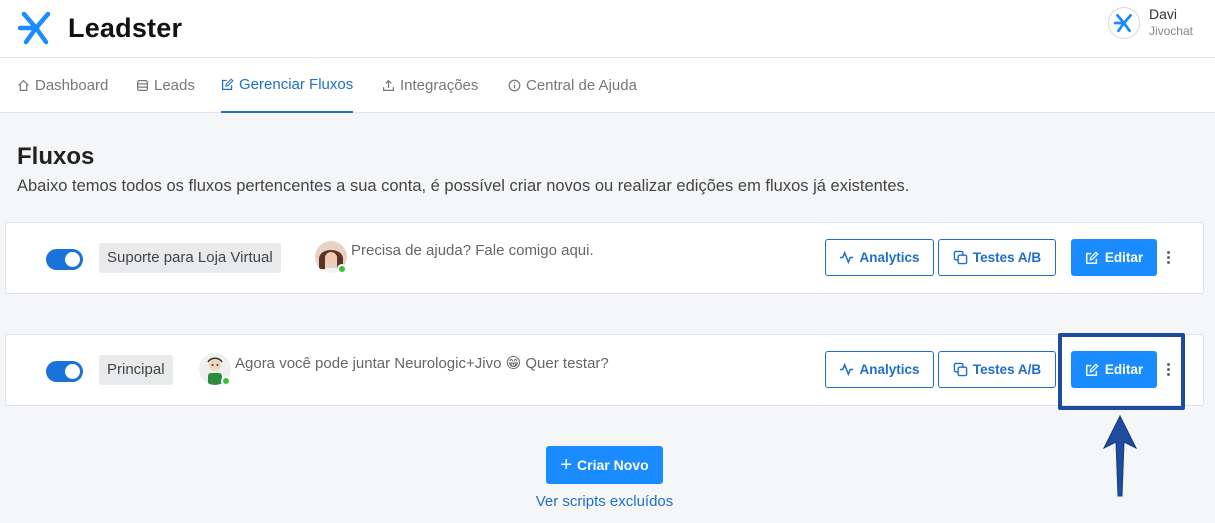 Image resolution: width=1215 pixels, height=523 pixels. Describe the element at coordinates (1124, 257) in the screenshot. I see `edit-label: Editar` at that location.